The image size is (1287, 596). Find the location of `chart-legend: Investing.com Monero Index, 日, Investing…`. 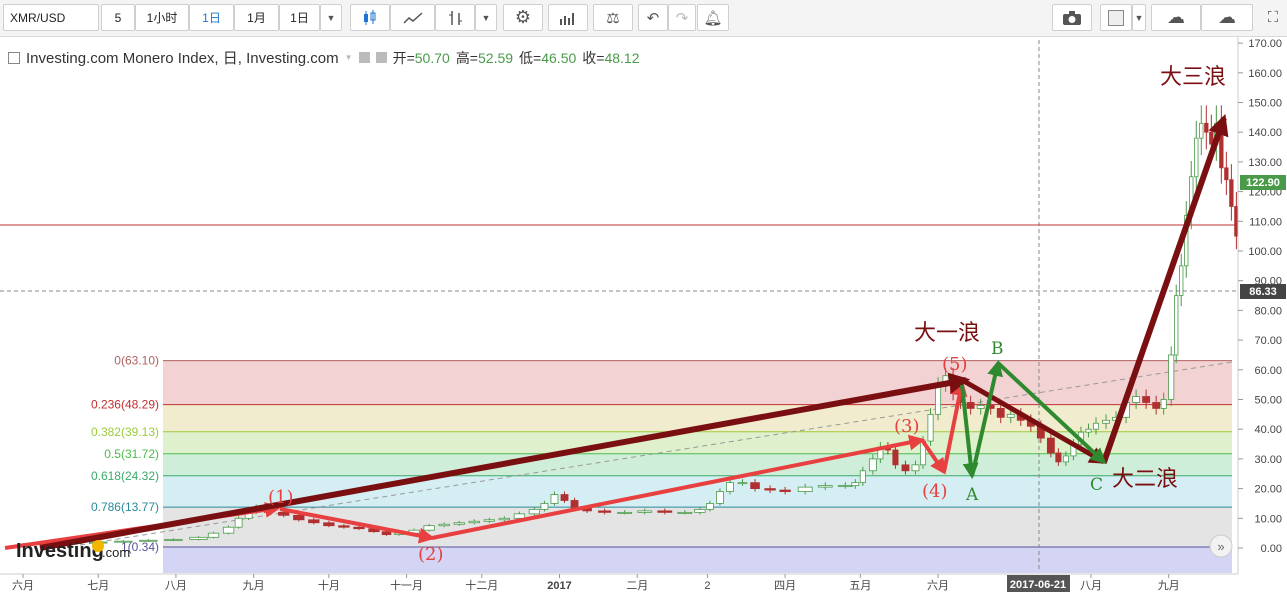

chart-legend: Investing.com Monero Index, 日, Investing… is located at coordinates (324, 57).